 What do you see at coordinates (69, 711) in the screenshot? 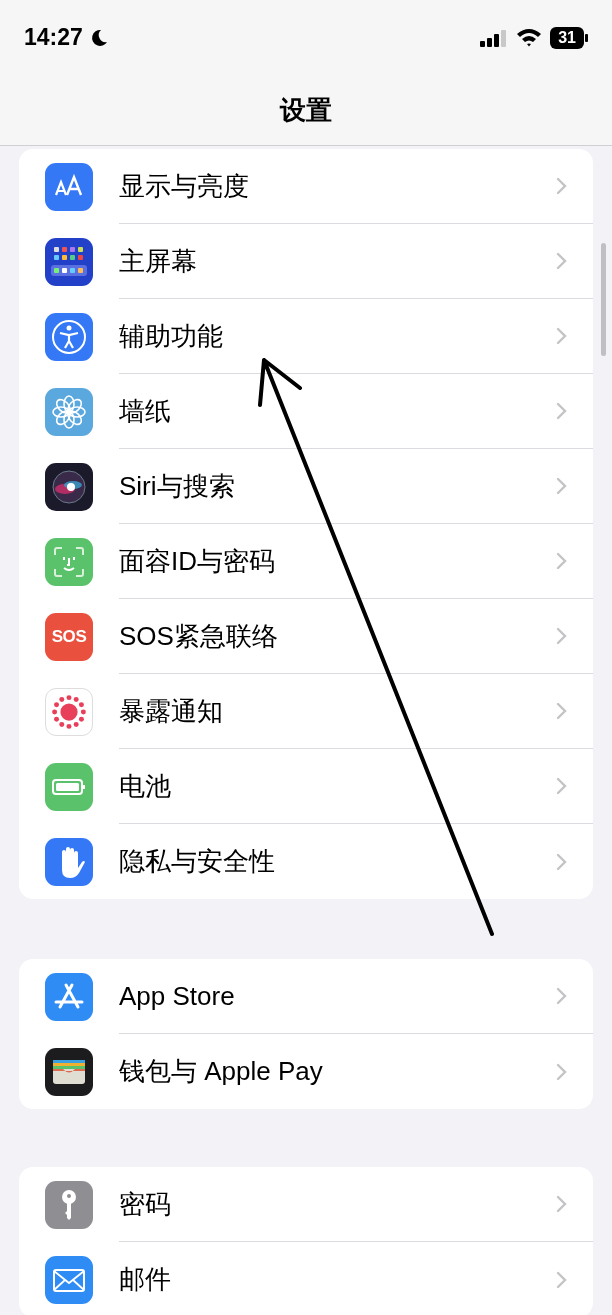
I see `dots-ring-icon` at bounding box center [69, 711].